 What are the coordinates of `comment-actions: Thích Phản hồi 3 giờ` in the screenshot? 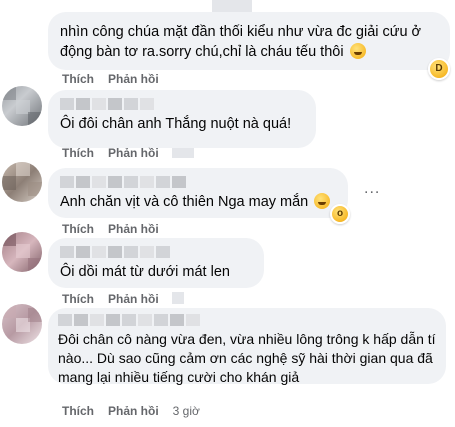 It's located at (131, 411).